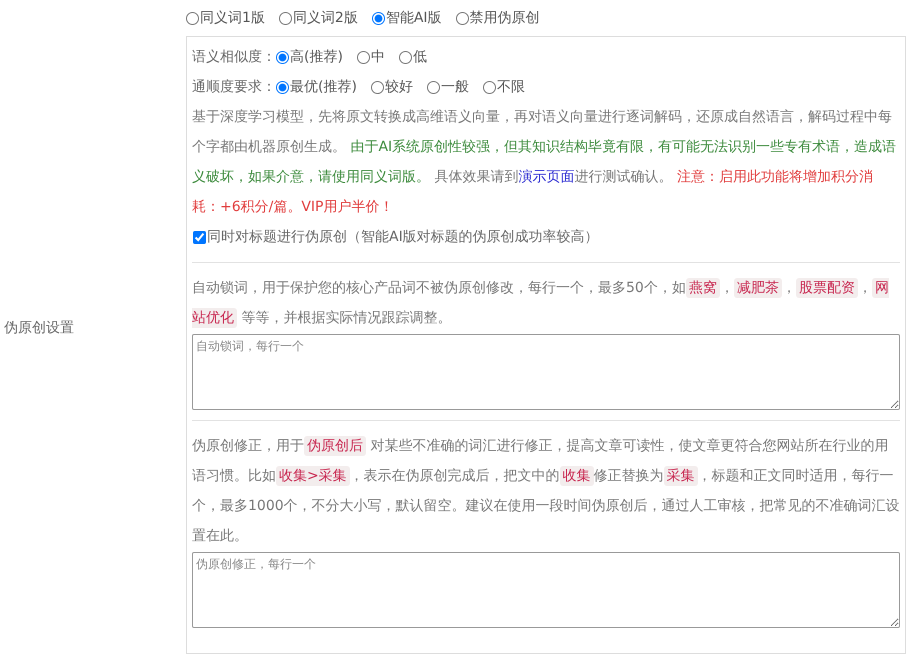 This screenshot has height=658, width=911. I want to click on option-label: 中, so click(377, 57).